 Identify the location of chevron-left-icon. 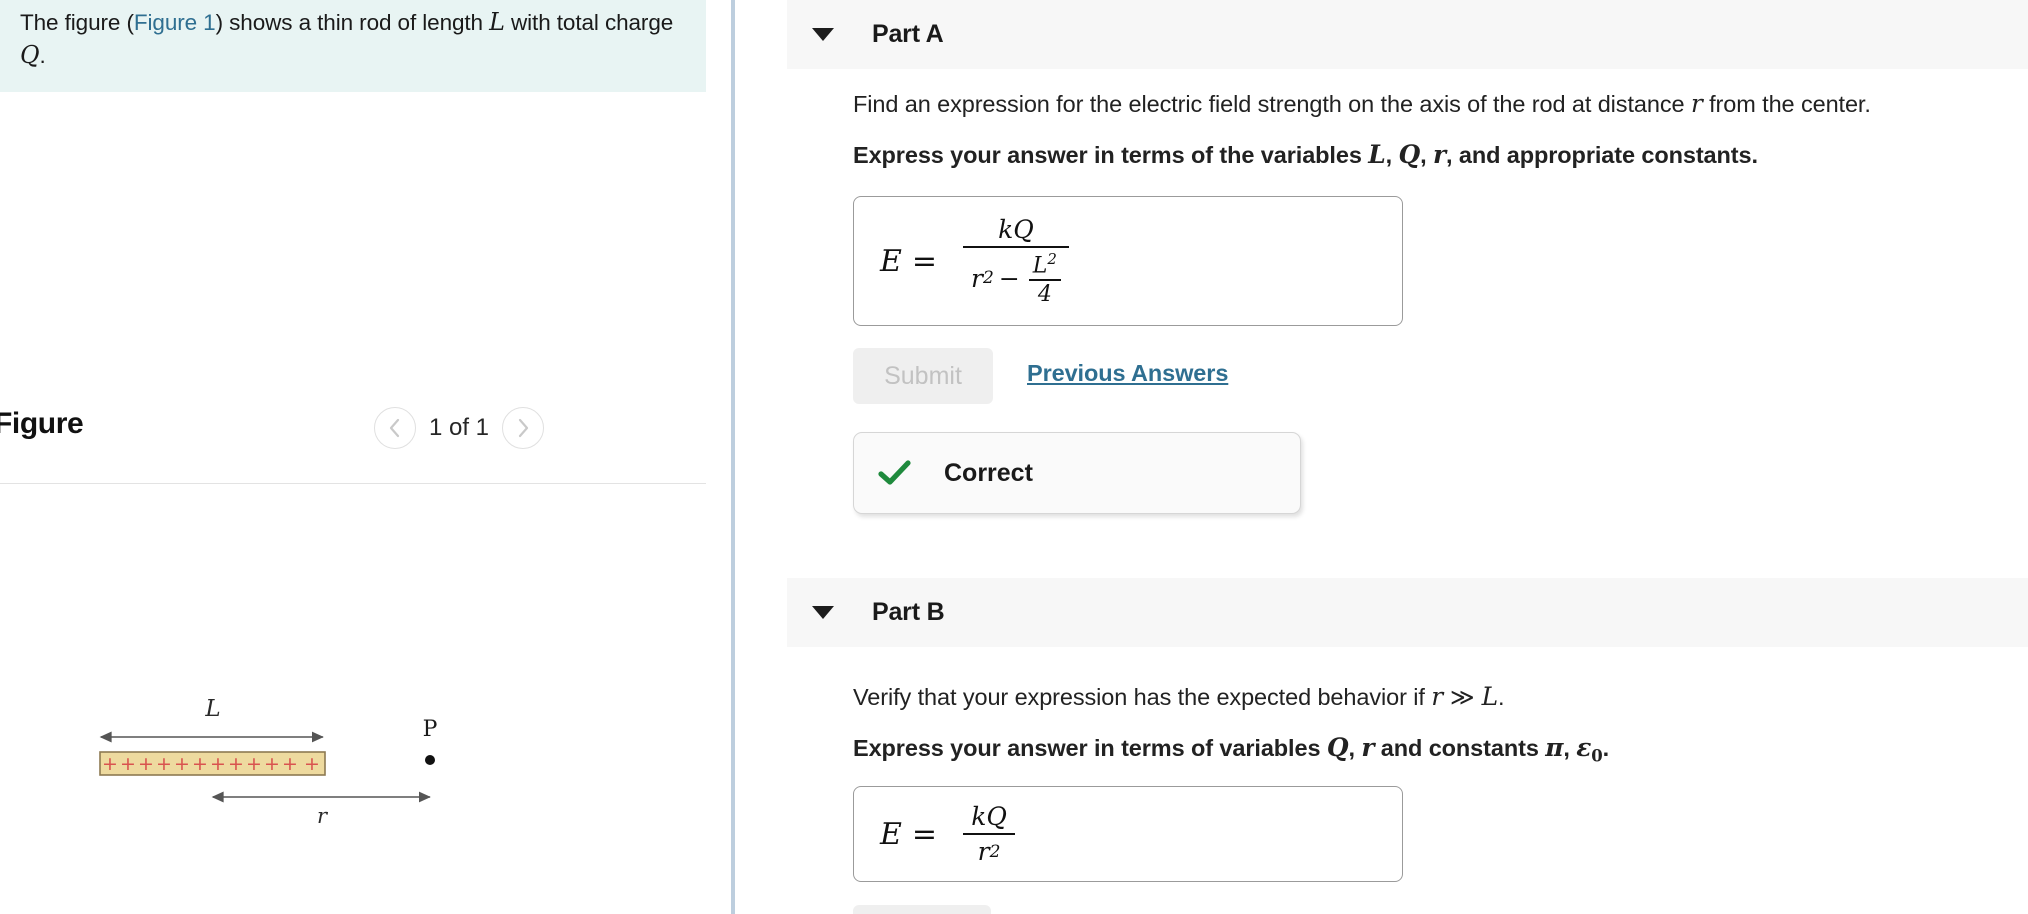
(394, 428).